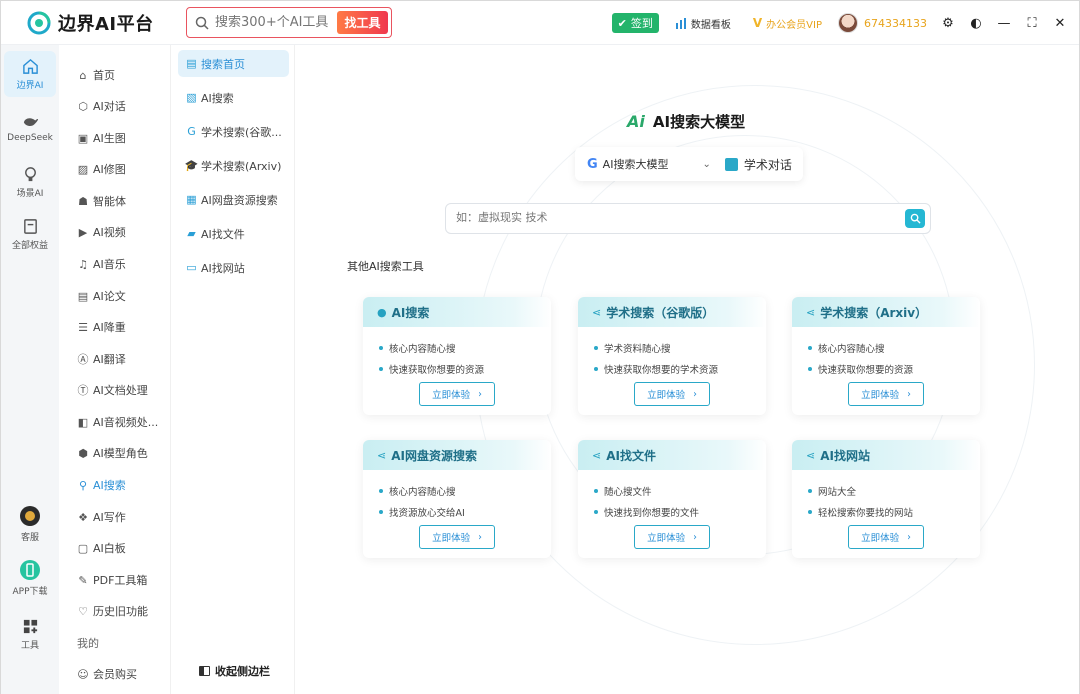  What do you see at coordinates (101, 548) in the screenshot?
I see `category-item-ai-whiteboard: ▢ AI白板` at bounding box center [101, 548].